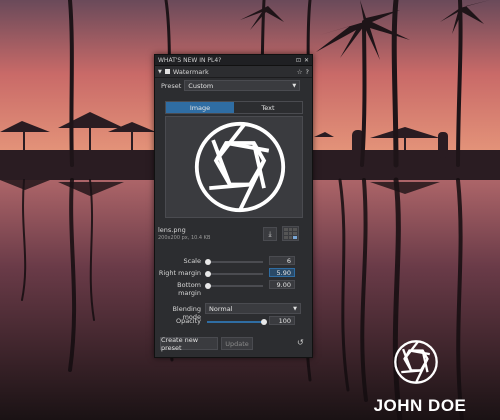  Describe the element at coordinates (160, 72) in the screenshot. I see `collapse-arrow-icon: ▼` at that location.